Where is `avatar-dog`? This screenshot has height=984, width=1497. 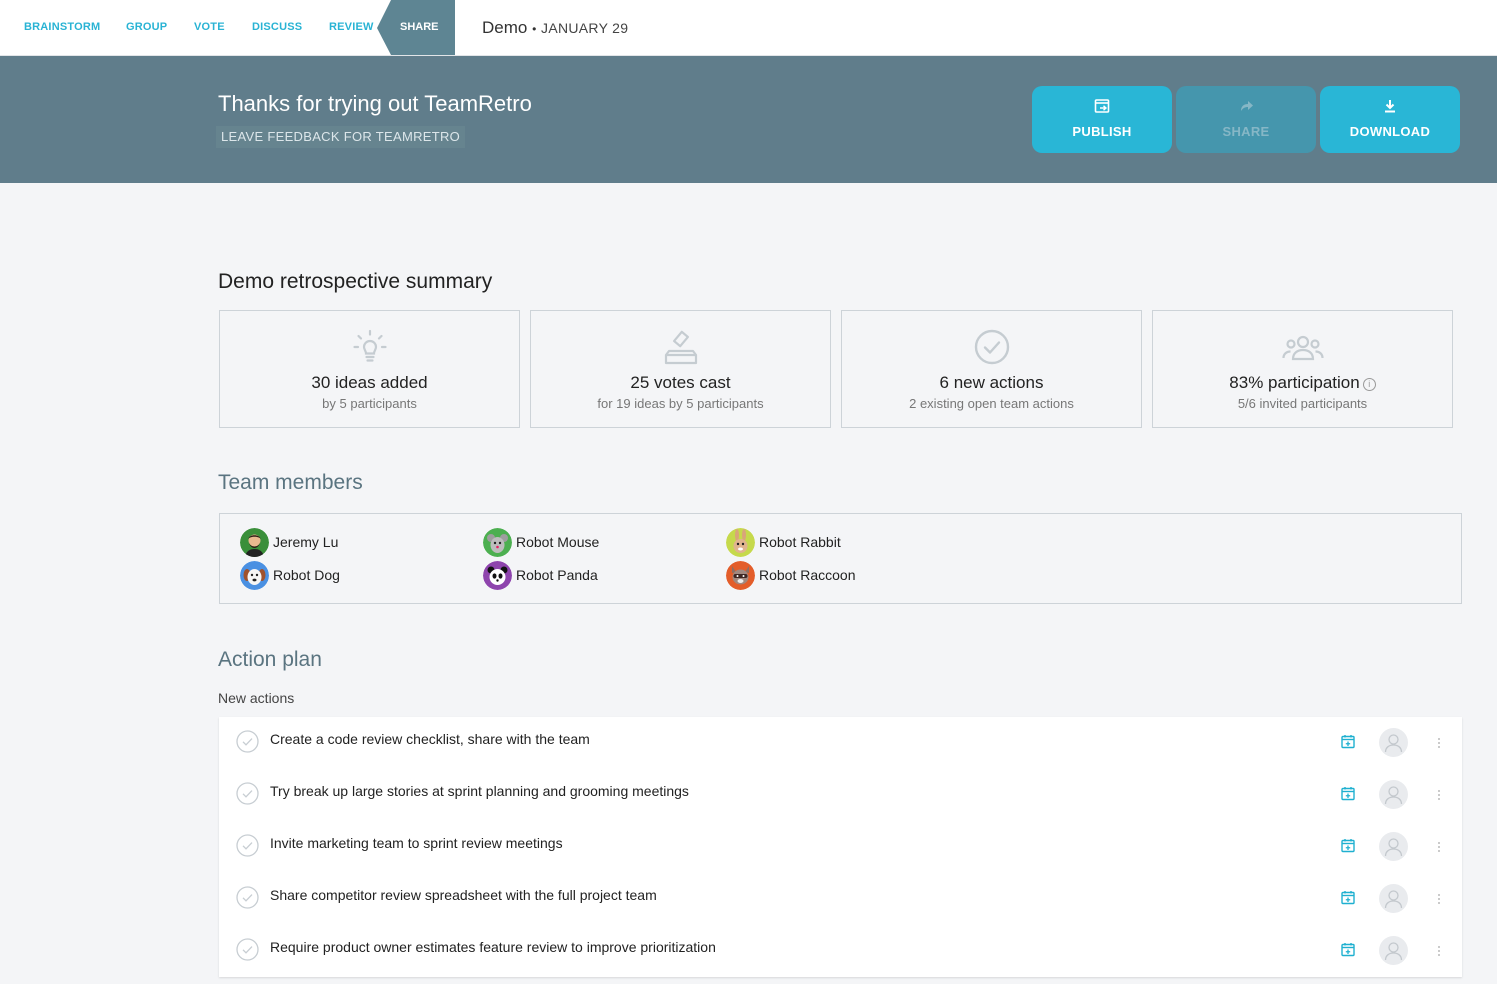
avatar-dog is located at coordinates (254, 575).